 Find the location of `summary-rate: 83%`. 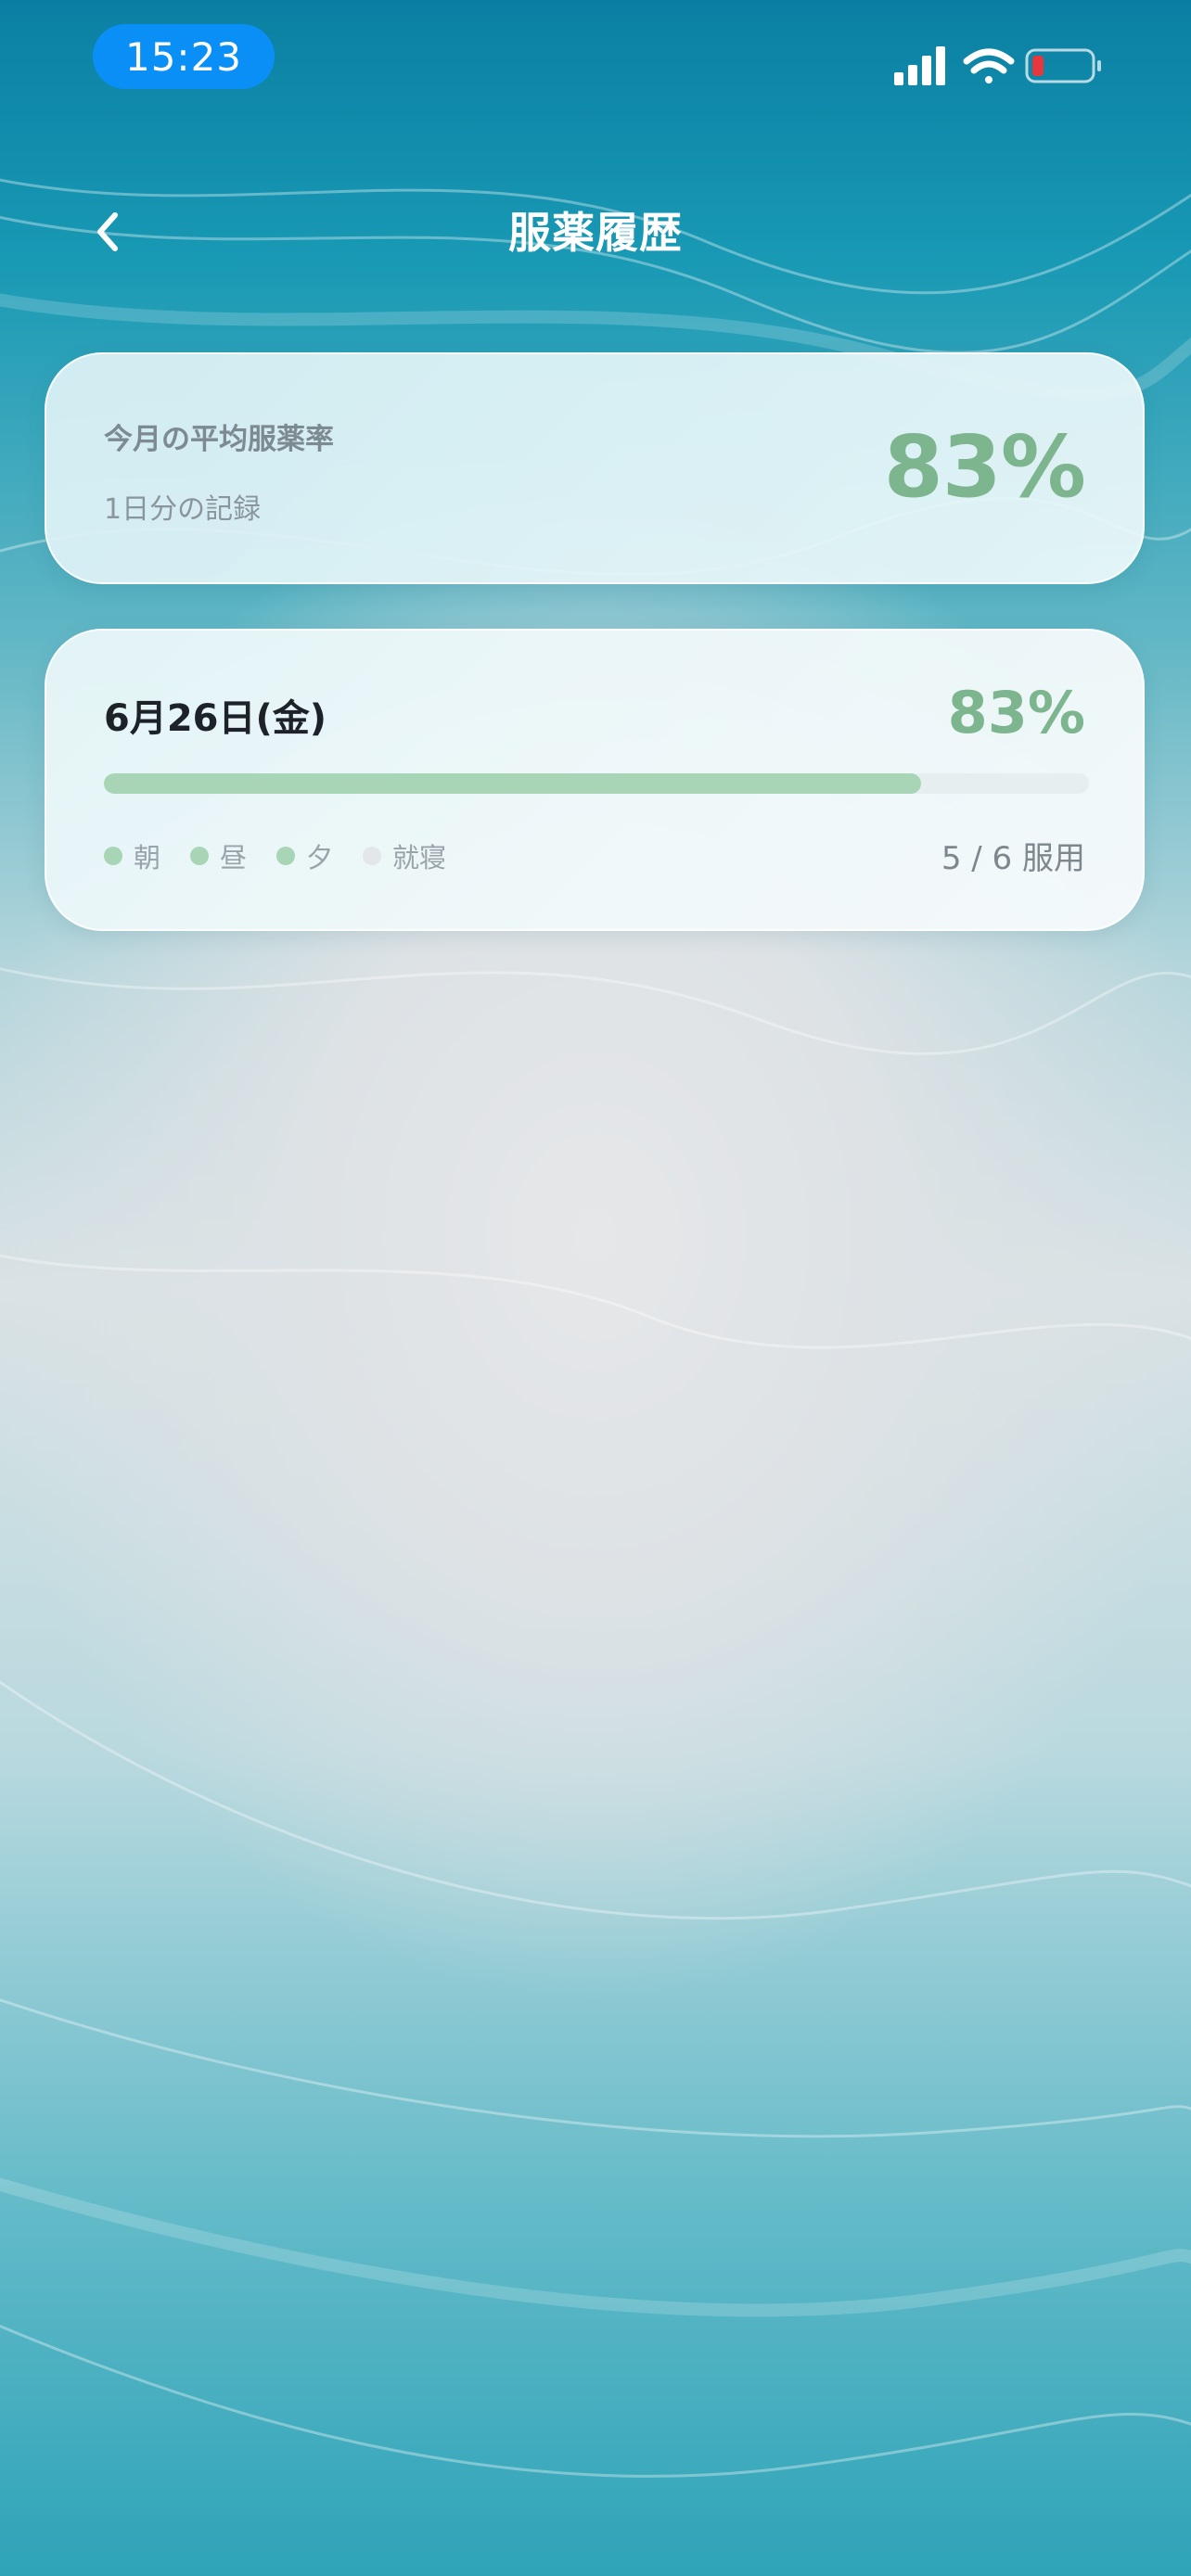

summary-rate: 83% is located at coordinates (984, 467).